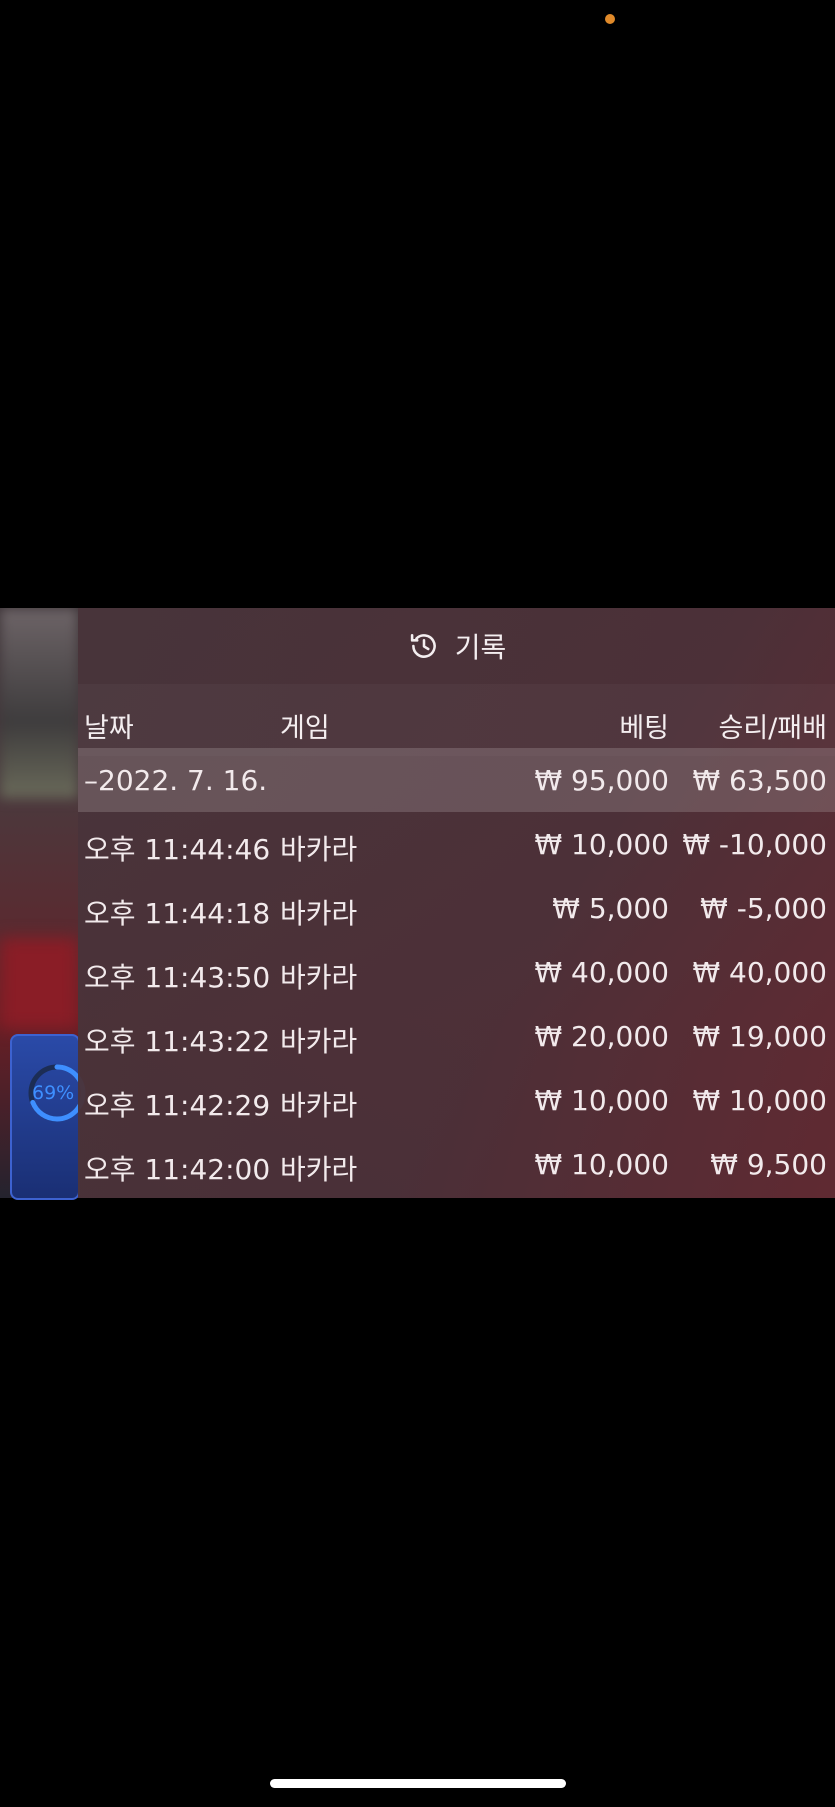 The width and height of the screenshot is (835, 1807). Describe the element at coordinates (601, 780) in the screenshot. I see `date-group-bet-total: ₩ 95,000` at that location.